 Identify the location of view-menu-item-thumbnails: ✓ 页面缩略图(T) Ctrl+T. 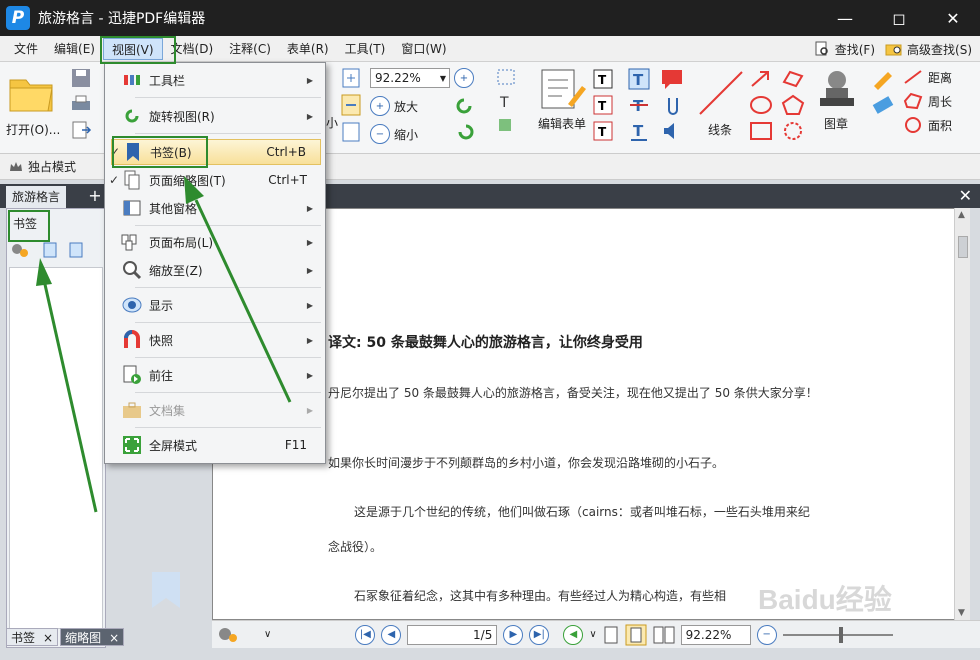
(215, 180).